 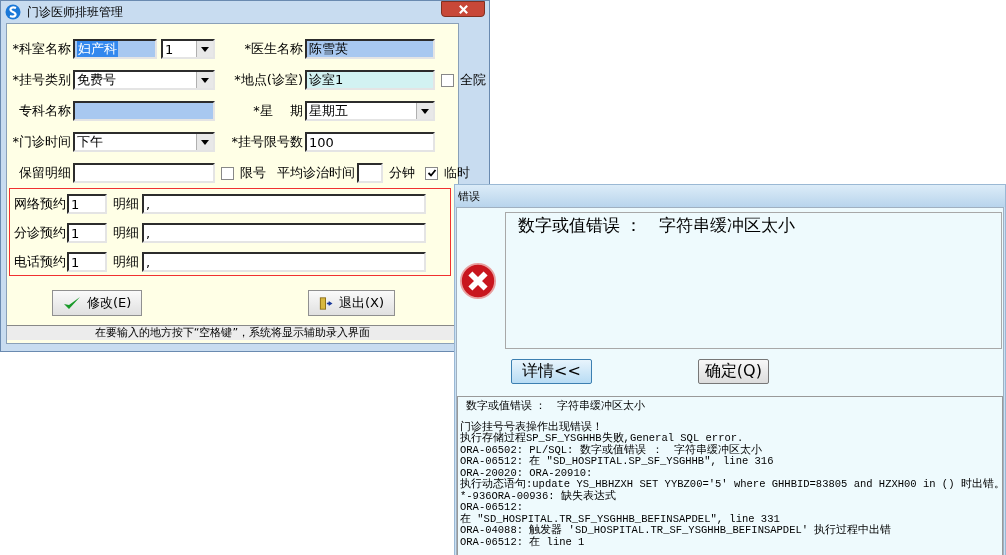 What do you see at coordinates (527, 473) in the screenshot?
I see `details-line: ORA-20020: ORA-20910:` at bounding box center [527, 473].